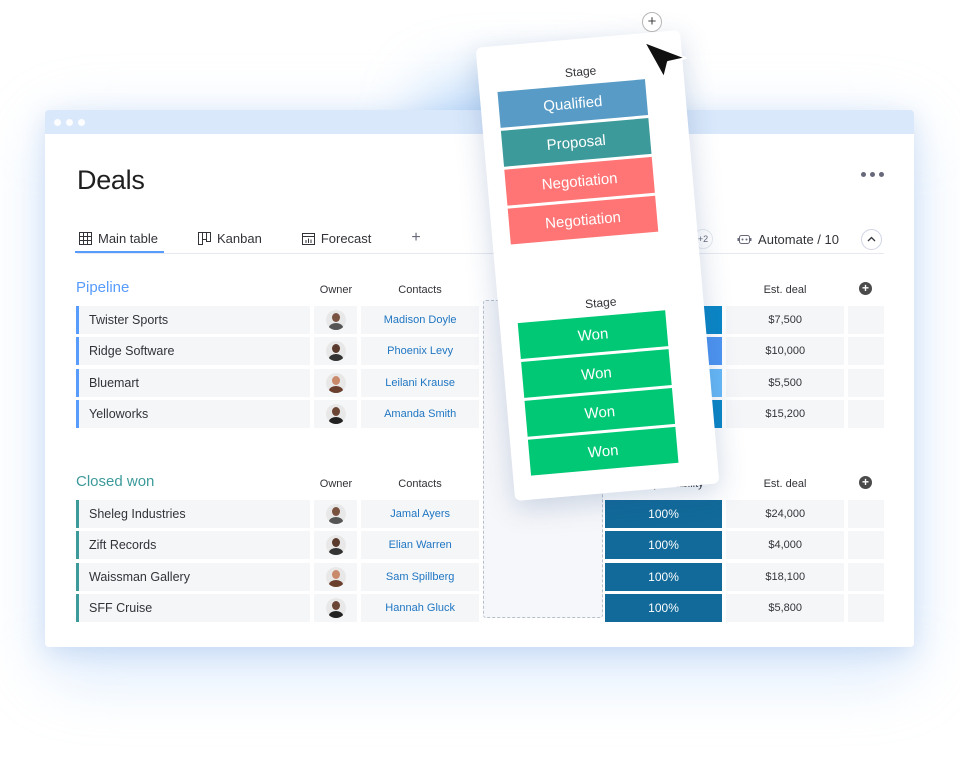  Describe the element at coordinates (193, 576) in the screenshot. I see `item-name: Waissman Gallery` at that location.